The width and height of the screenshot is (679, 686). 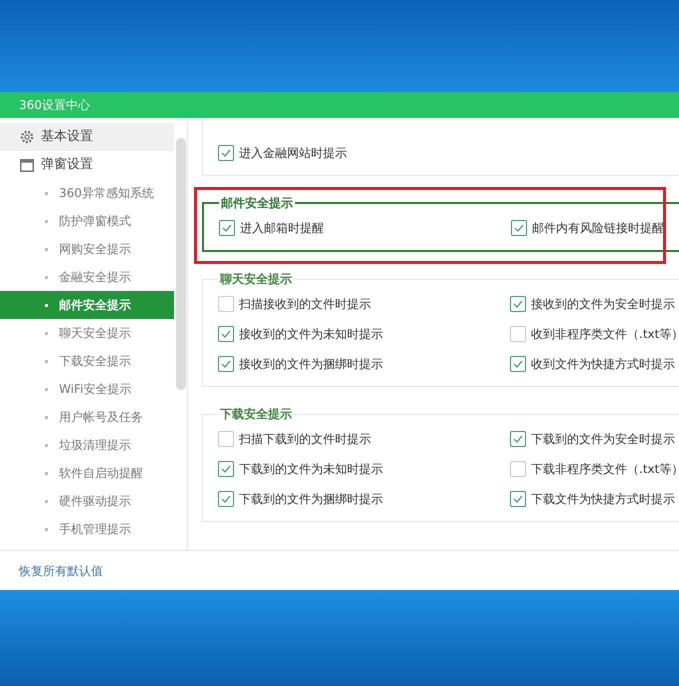 What do you see at coordinates (256, 414) in the screenshot?
I see `section-title: 下载安全提示` at bounding box center [256, 414].